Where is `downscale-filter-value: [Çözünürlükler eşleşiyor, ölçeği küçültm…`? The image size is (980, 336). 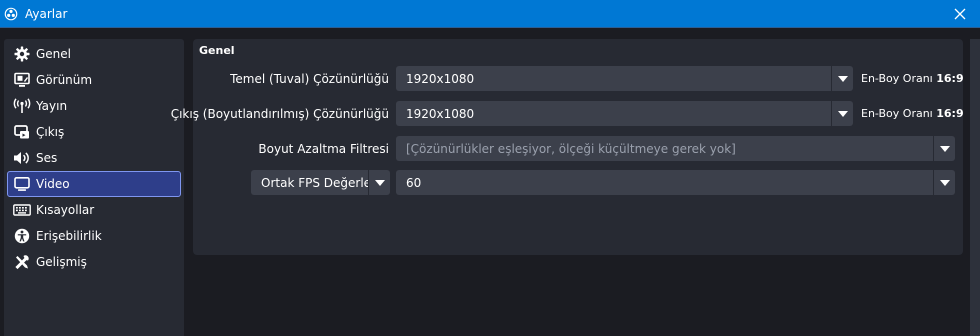
downscale-filter-value: [Çözünürlükler eşleşiyor, ölçeği küçültm… is located at coordinates (571, 148).